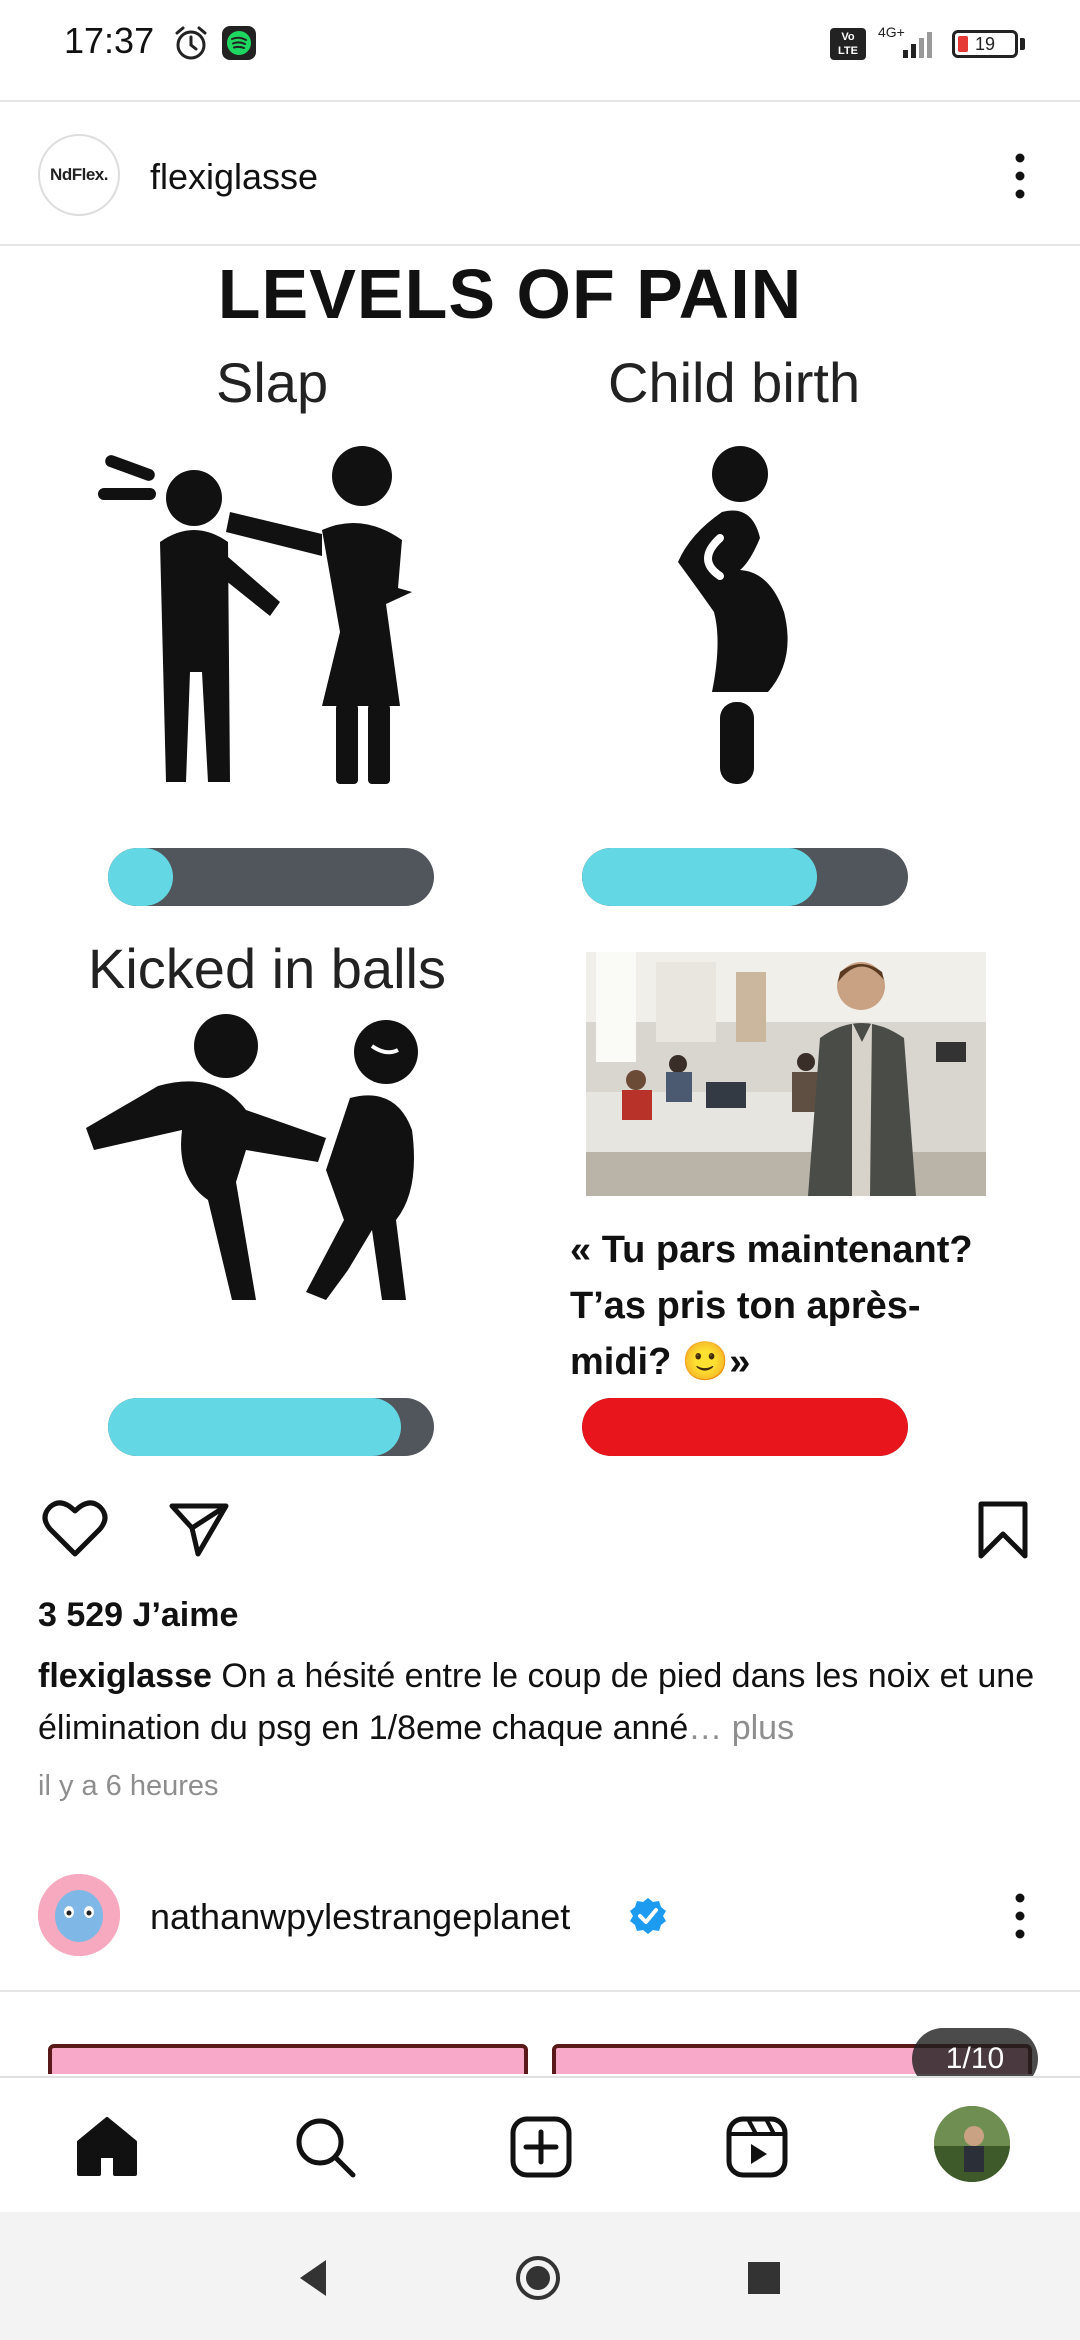 This screenshot has height=2340, width=1080. I want to click on pain-bar-kicked-fill, so click(255, 1427).